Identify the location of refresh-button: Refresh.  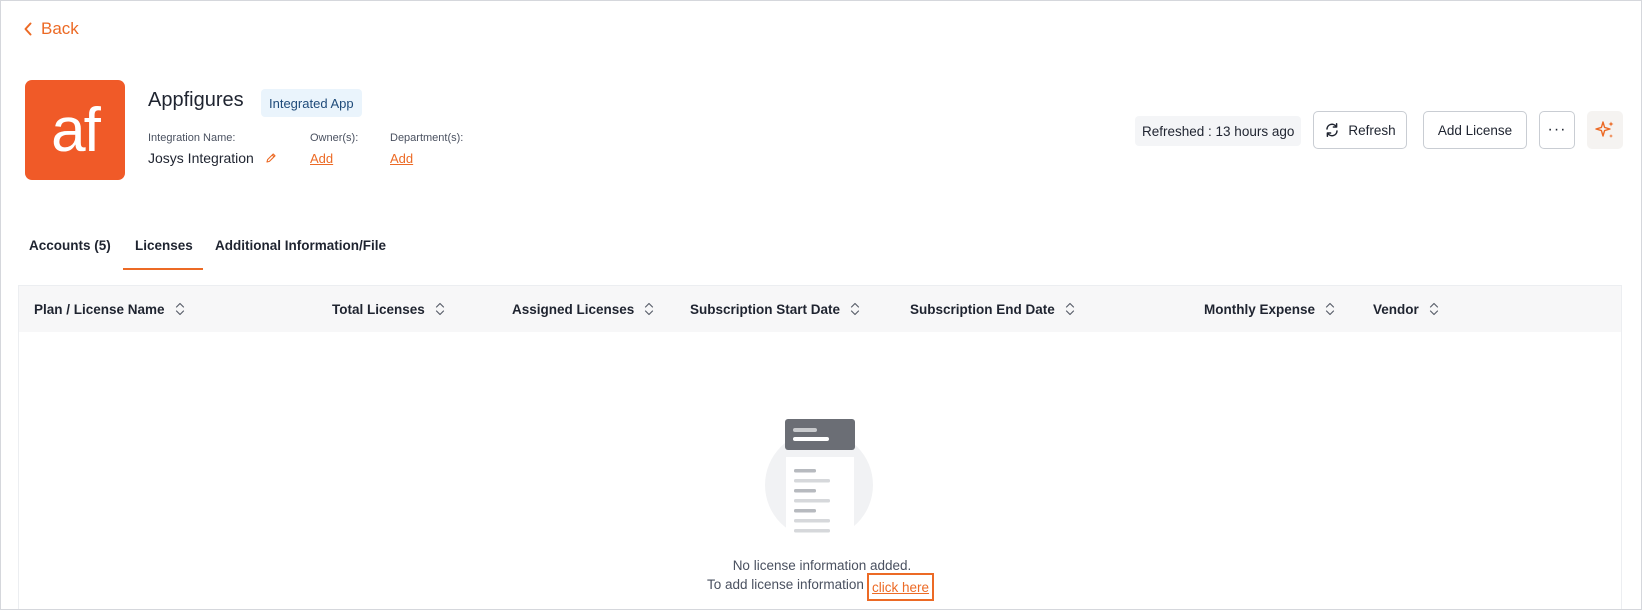
(1360, 130).